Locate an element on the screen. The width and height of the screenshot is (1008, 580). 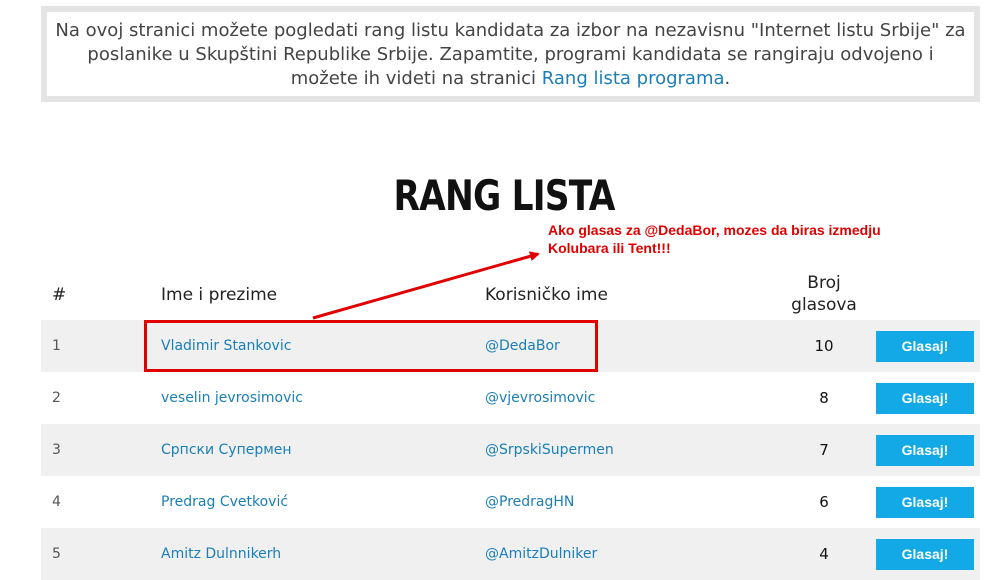
vote-count: 7 is located at coordinates (824, 450).